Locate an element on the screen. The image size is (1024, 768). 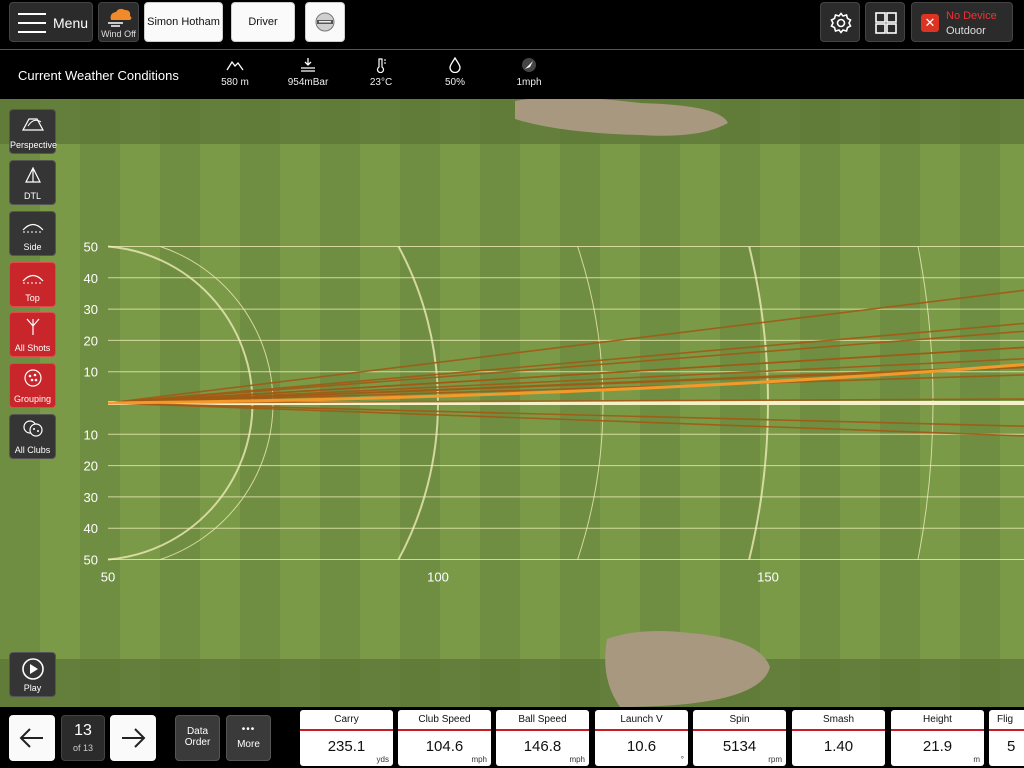
stat-label: Carry is located at coordinates (346, 719).